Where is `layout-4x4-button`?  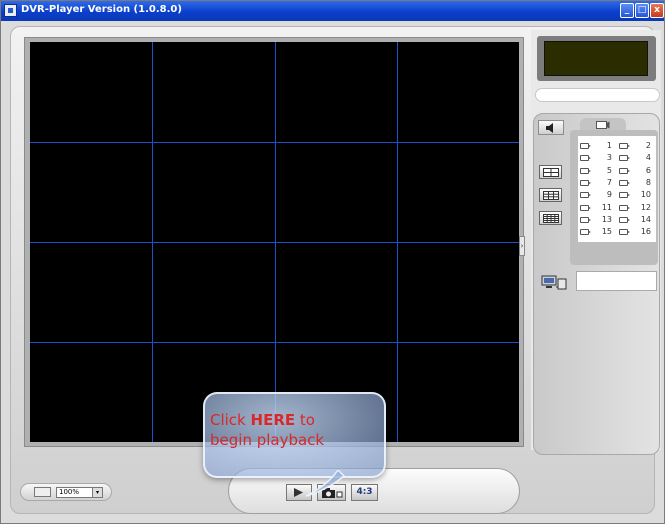 layout-4x4-button is located at coordinates (550, 218).